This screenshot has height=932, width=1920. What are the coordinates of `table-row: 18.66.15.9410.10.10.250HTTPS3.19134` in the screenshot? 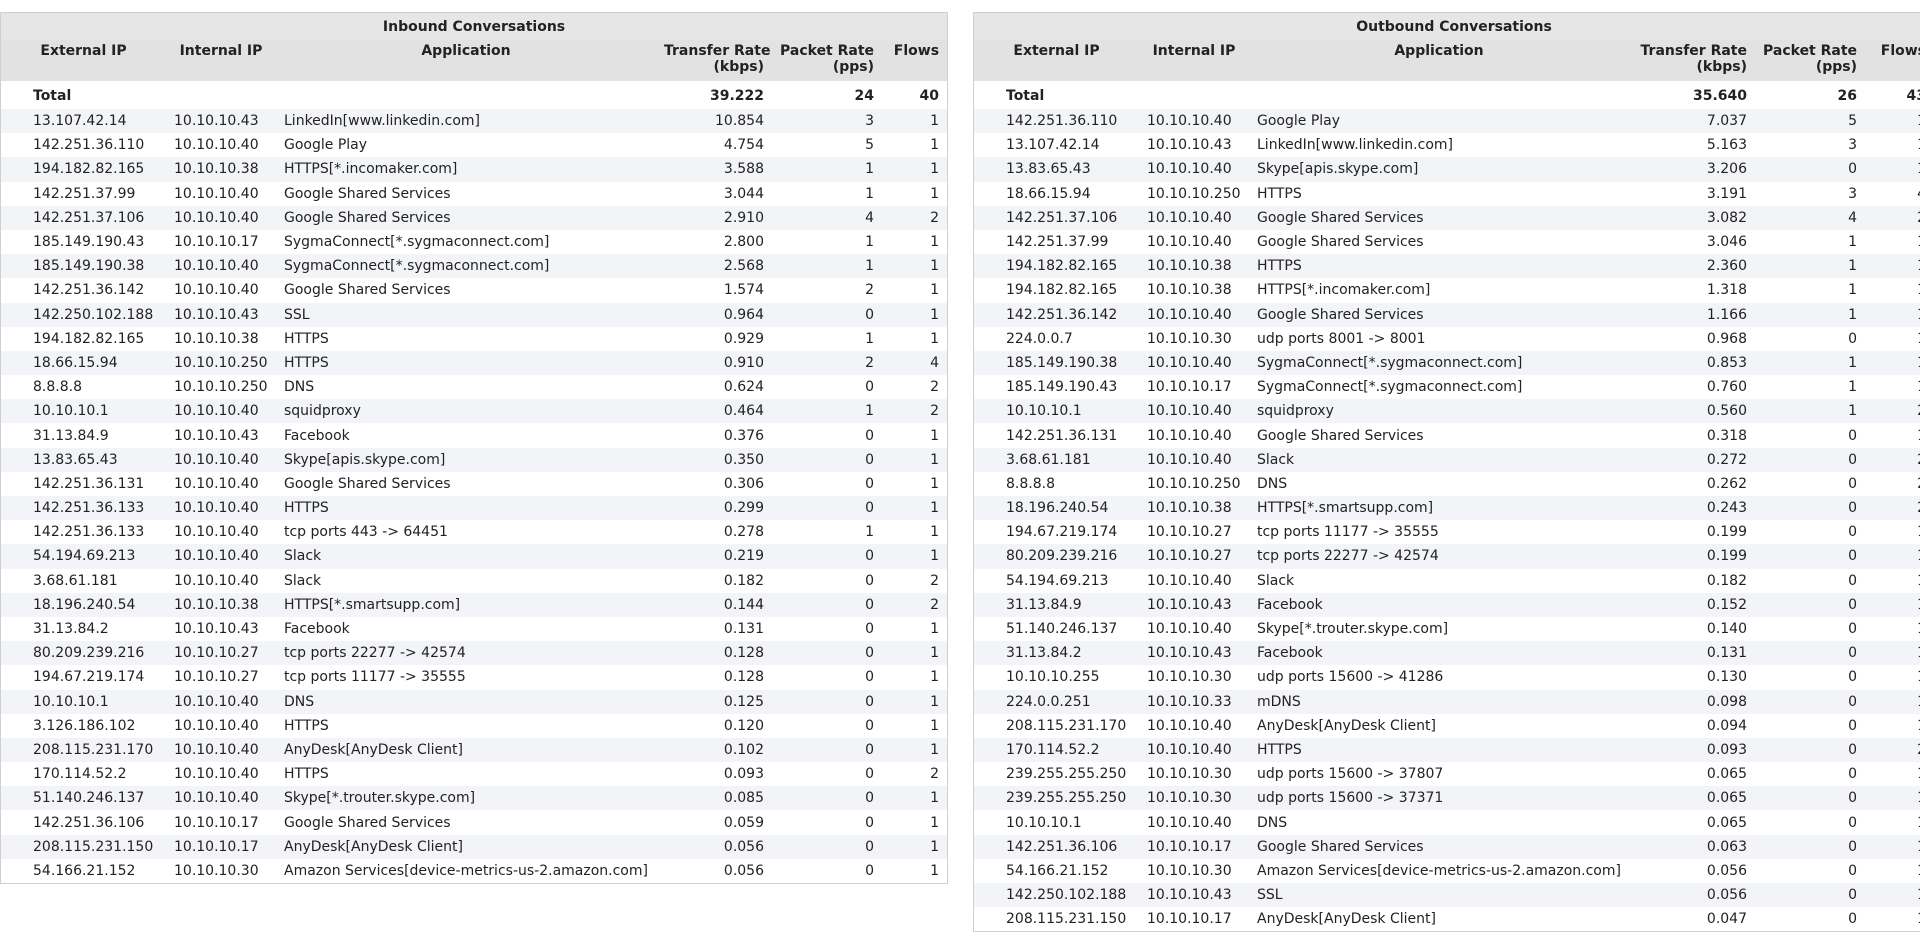 It's located at (1447, 193).